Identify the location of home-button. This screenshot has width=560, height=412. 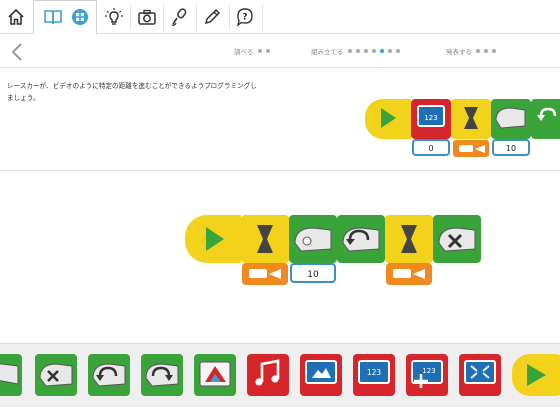
(16, 16).